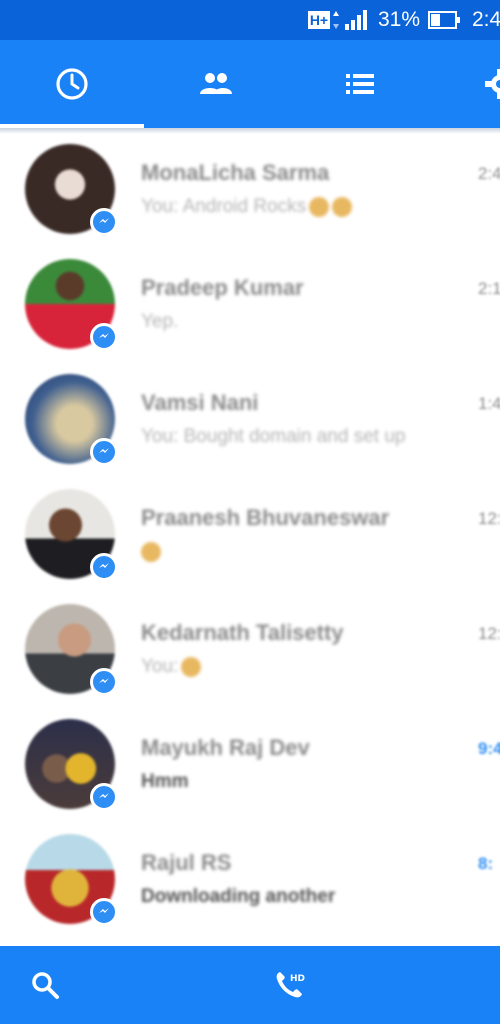  I want to click on tab-list, so click(360, 84).